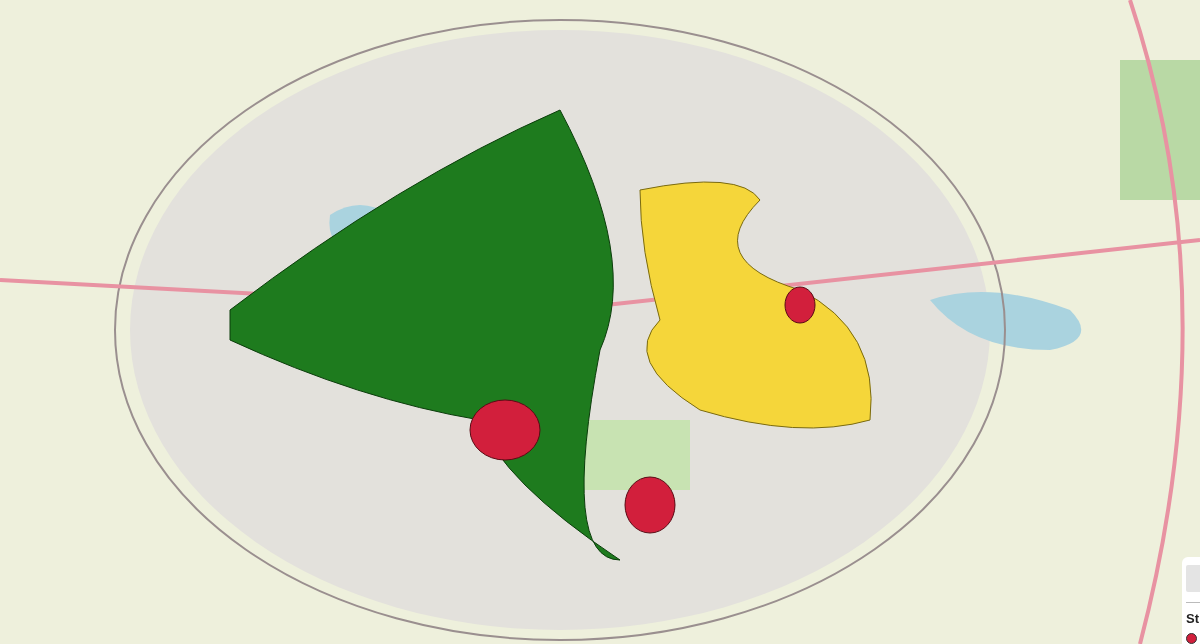 This screenshot has height=644, width=1200. I want to click on legend-toggle, so click(1193, 579).